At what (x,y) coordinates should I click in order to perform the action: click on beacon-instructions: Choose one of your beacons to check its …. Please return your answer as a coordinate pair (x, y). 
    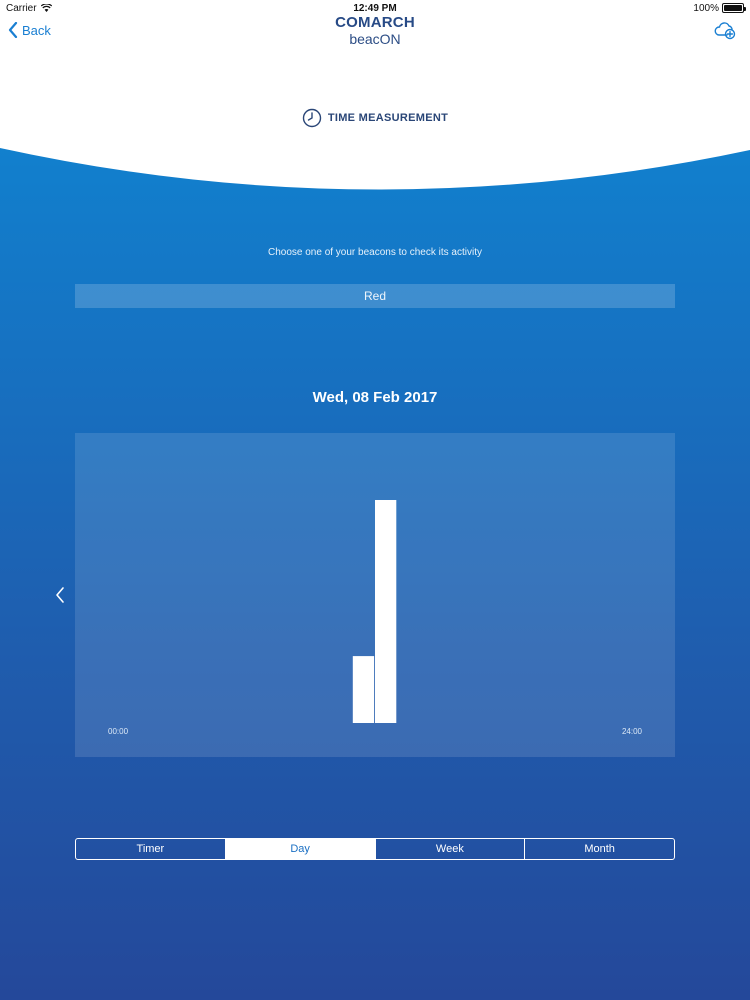
    Looking at the image, I should click on (374, 252).